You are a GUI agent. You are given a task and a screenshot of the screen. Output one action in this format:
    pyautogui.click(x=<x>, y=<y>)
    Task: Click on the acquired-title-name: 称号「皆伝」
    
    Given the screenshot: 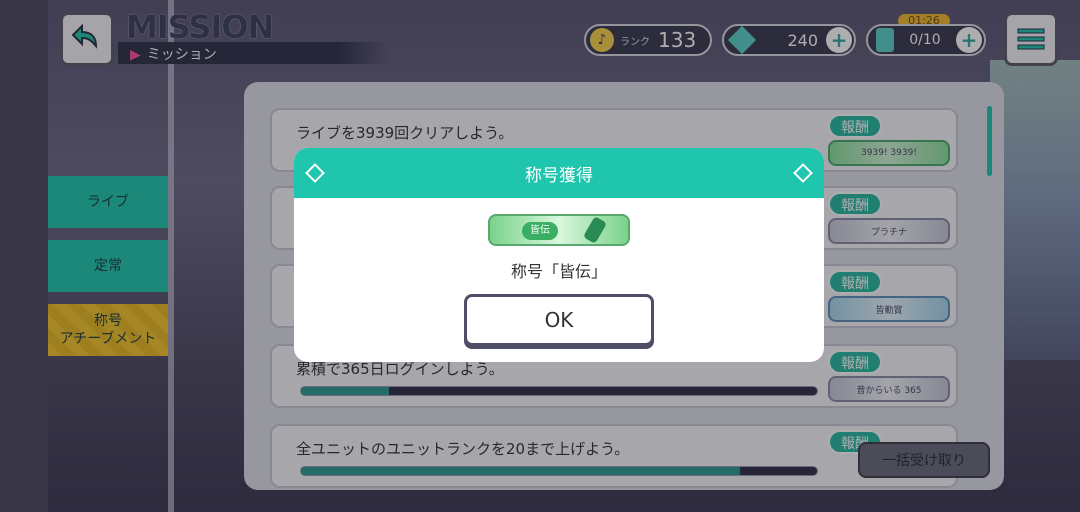 What is the action you would take?
    pyautogui.click(x=558, y=271)
    